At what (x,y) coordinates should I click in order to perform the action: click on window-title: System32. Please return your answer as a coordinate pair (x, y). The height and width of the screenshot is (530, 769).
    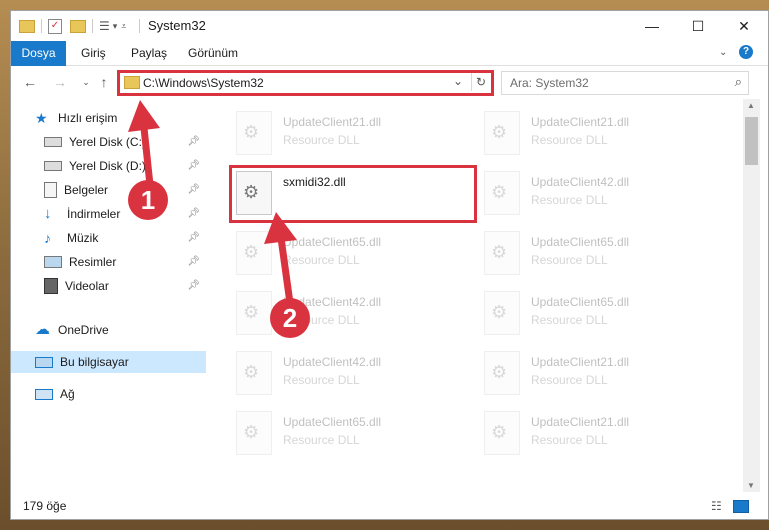
    Looking at the image, I should click on (177, 25).